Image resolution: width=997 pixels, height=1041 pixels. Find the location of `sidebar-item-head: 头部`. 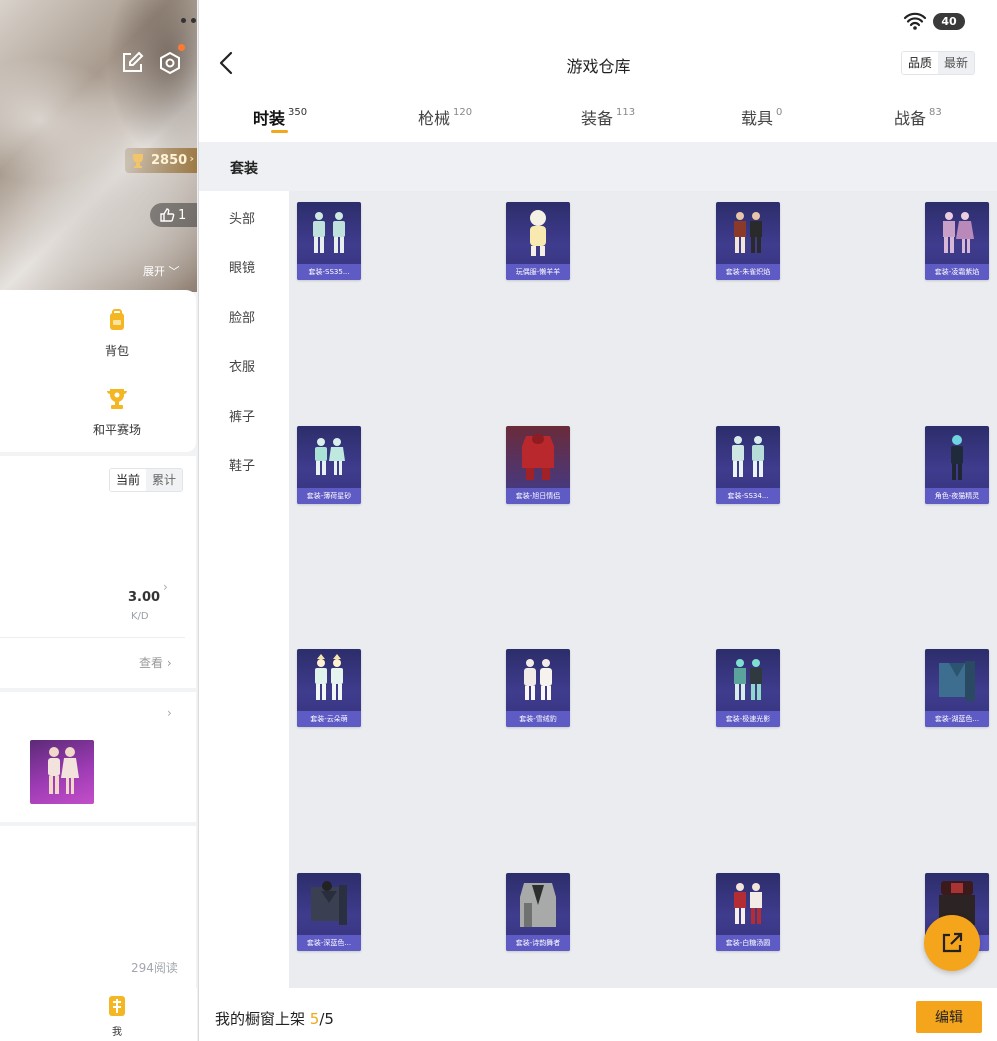

sidebar-item-head: 头部 is located at coordinates (242, 217).